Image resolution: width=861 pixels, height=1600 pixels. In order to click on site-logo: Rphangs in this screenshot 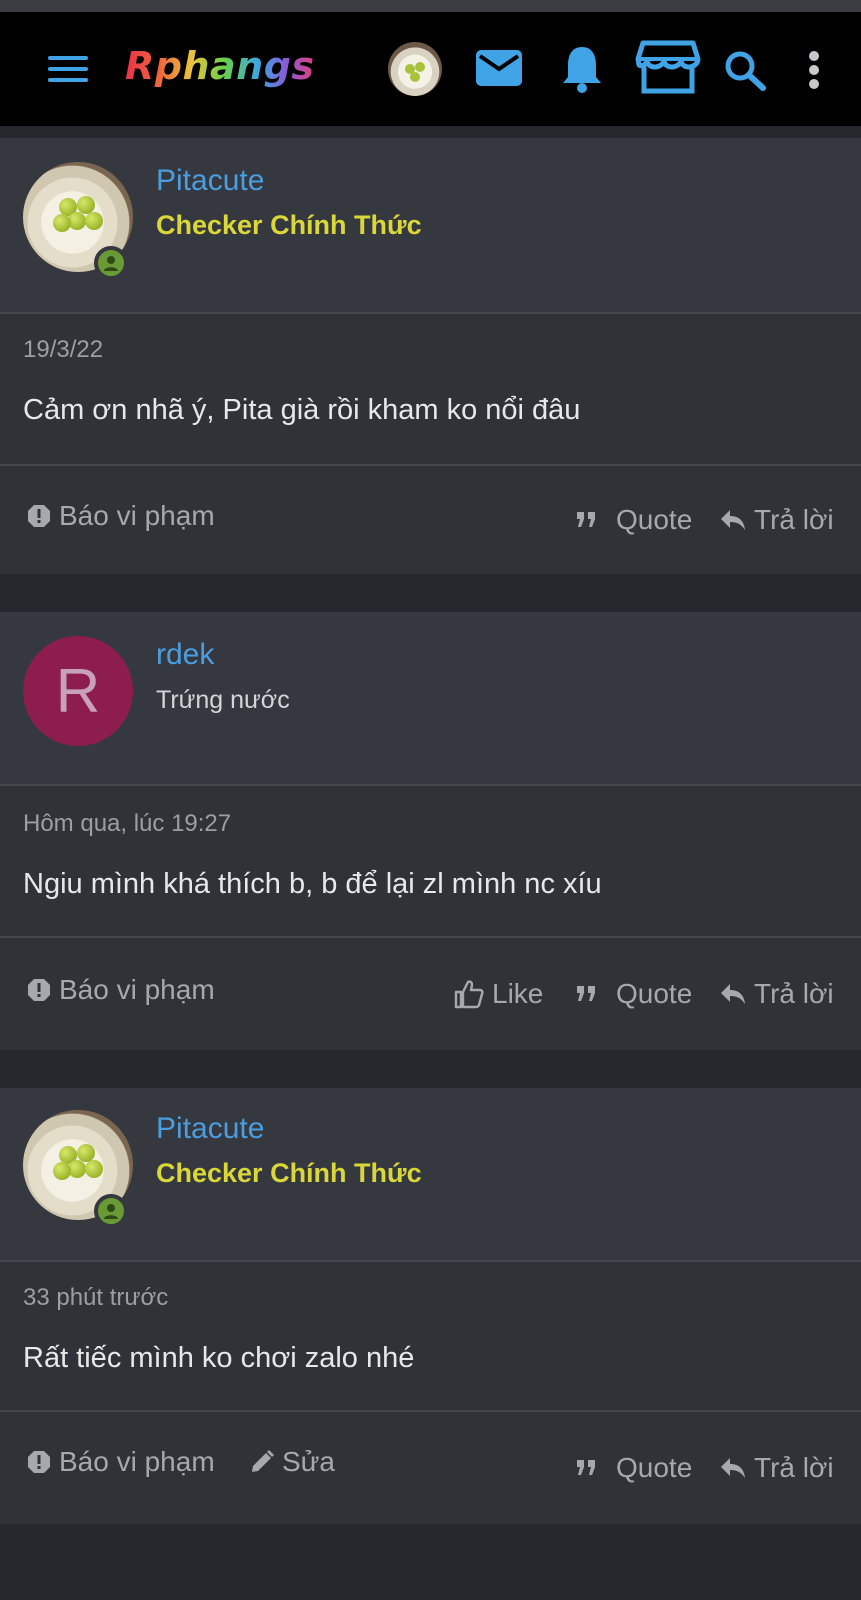, I will do `click(220, 66)`.